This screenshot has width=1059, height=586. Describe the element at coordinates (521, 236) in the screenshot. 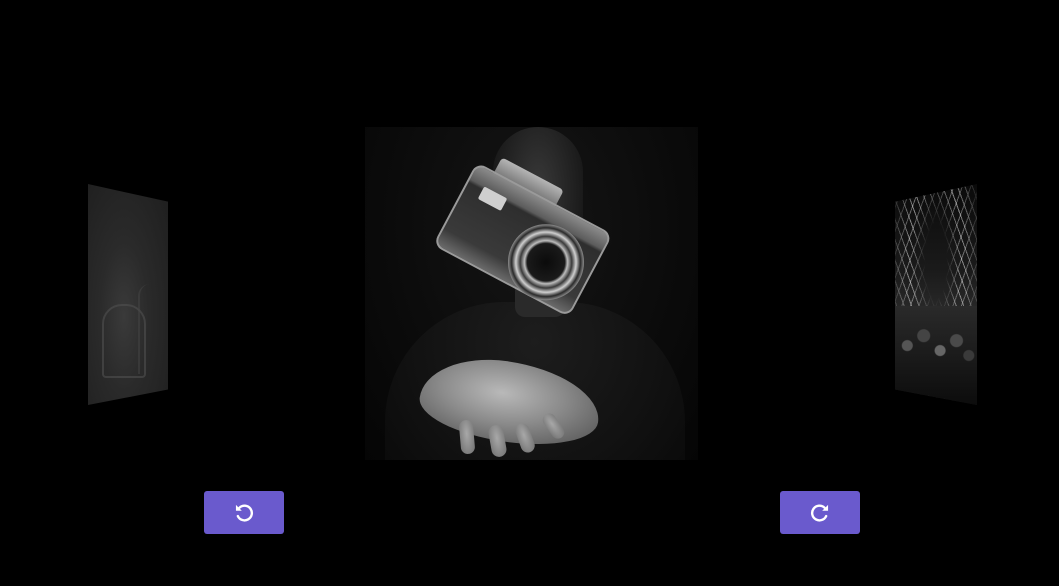

I see `photo-camera` at that location.